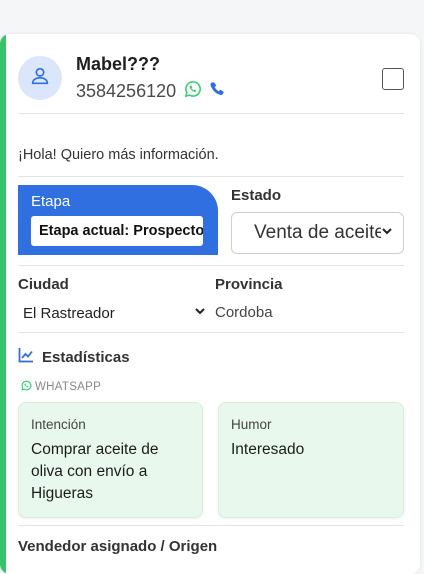 Image resolution: width=424 pixels, height=574 pixels. I want to click on current-stage-button: Etapa actual: Prospecto, so click(117, 231).